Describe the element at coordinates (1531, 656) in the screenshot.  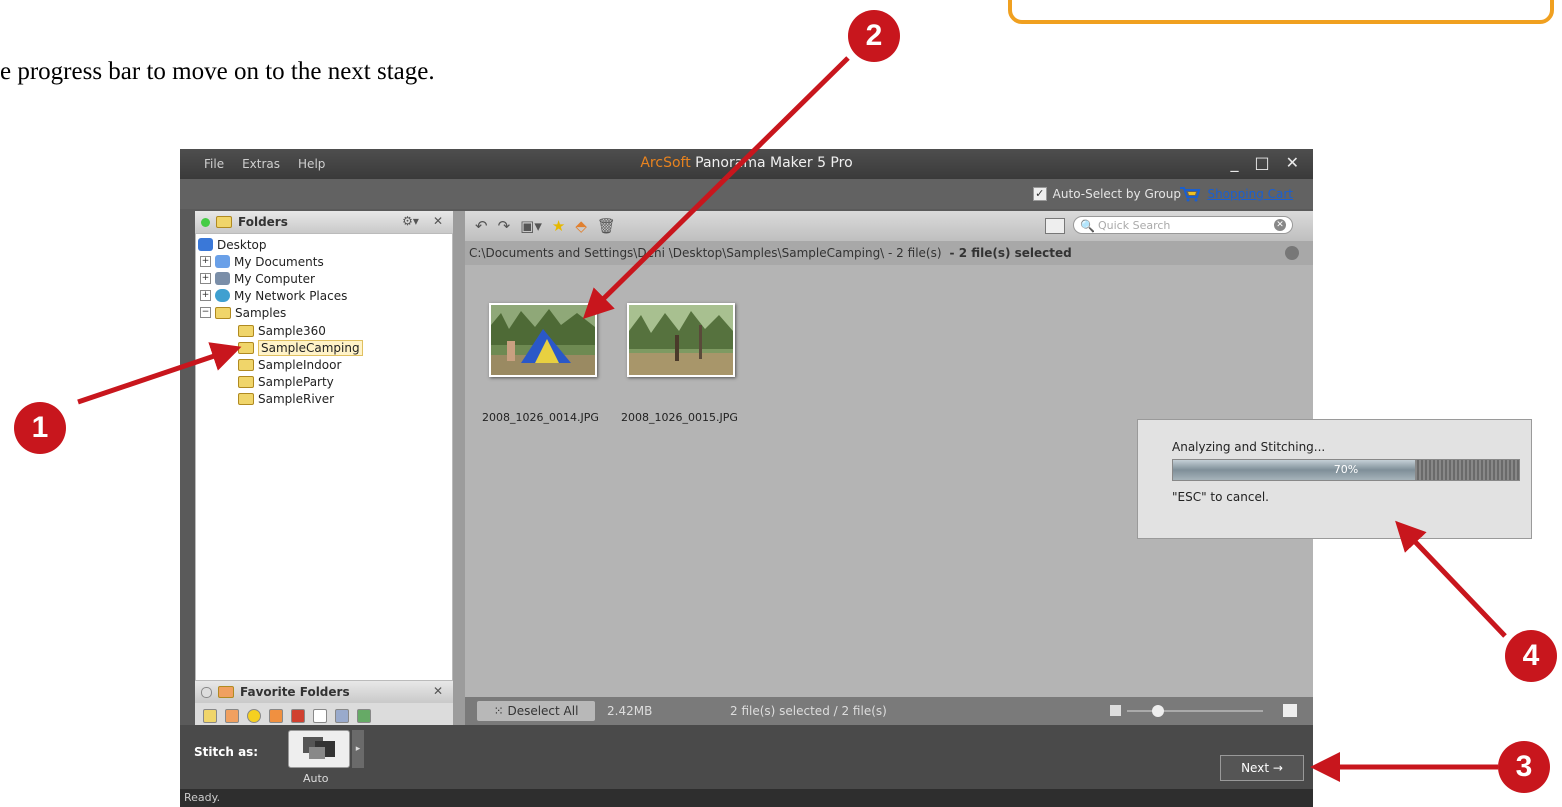
I see `marker-4: 4` at that location.